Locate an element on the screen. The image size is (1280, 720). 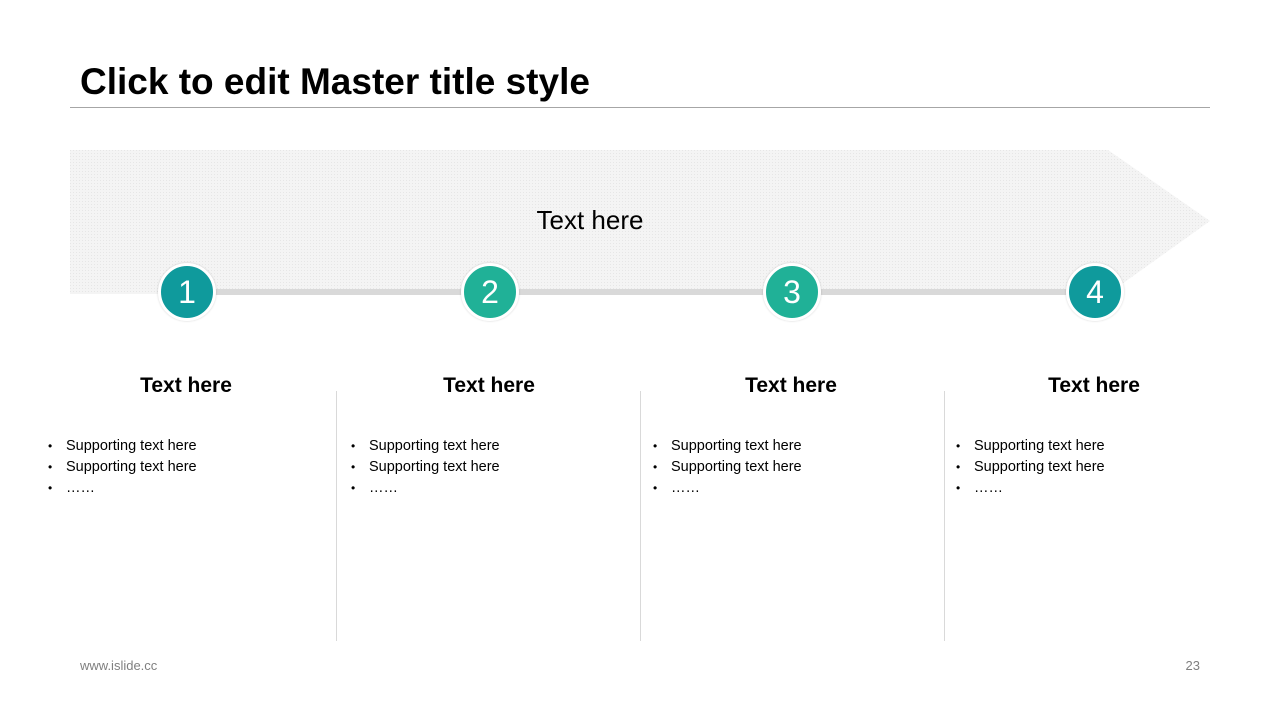
step-number: 3 is located at coordinates (792, 292).